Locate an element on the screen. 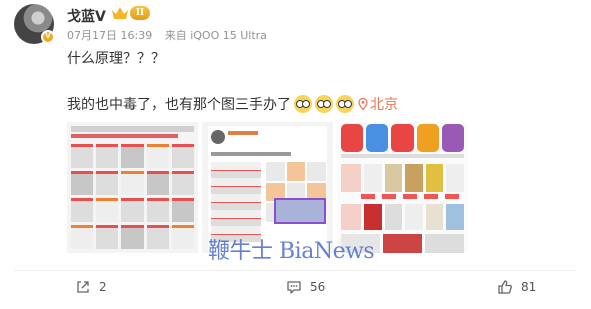 The width and height of the screenshot is (591, 309). divider is located at coordinates (295, 270).